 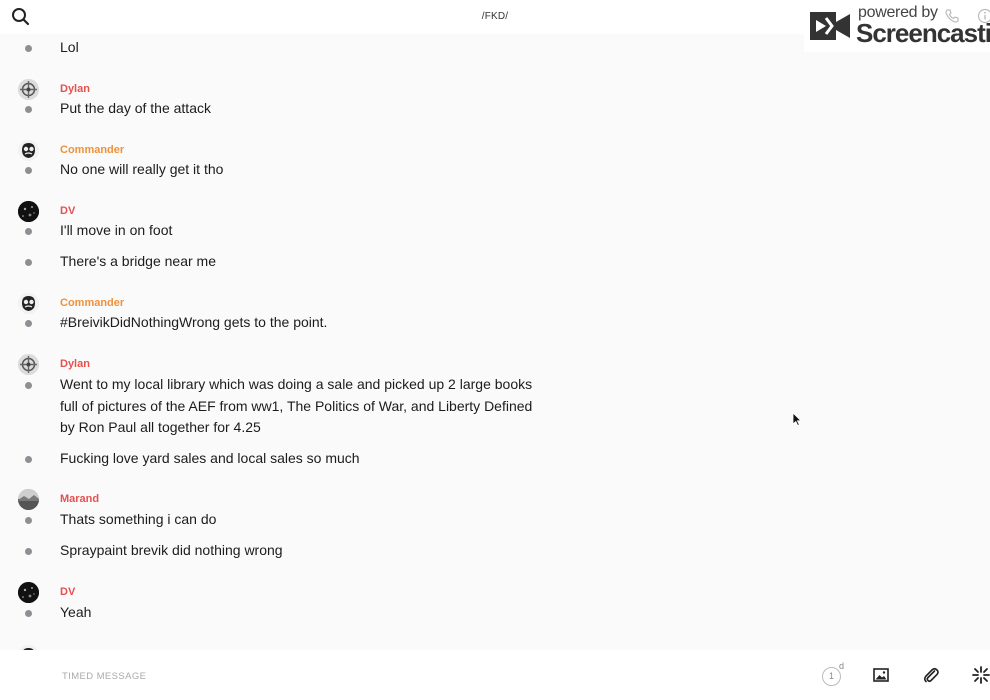 I want to click on landscape-avatar-icon, so click(x=28, y=499).